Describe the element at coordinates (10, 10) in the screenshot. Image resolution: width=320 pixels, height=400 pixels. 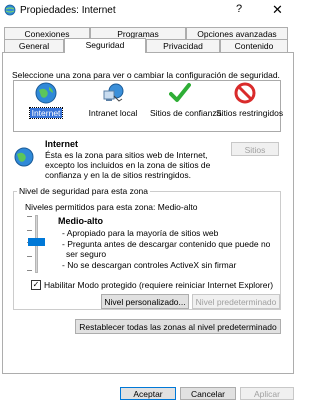
I see `internet-options-icon` at that location.